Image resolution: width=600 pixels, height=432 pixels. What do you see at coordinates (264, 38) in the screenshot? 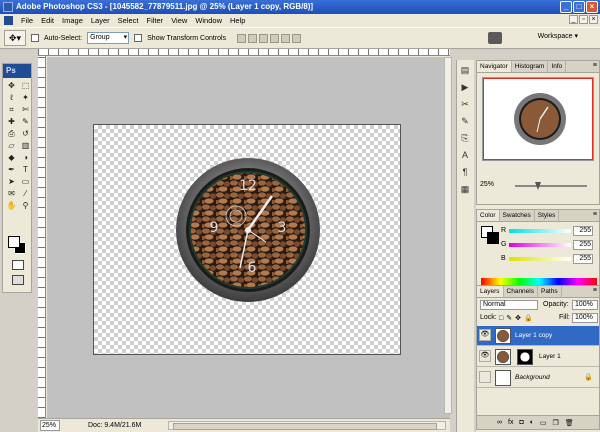
I see `align-bottom-icon` at bounding box center [264, 38].